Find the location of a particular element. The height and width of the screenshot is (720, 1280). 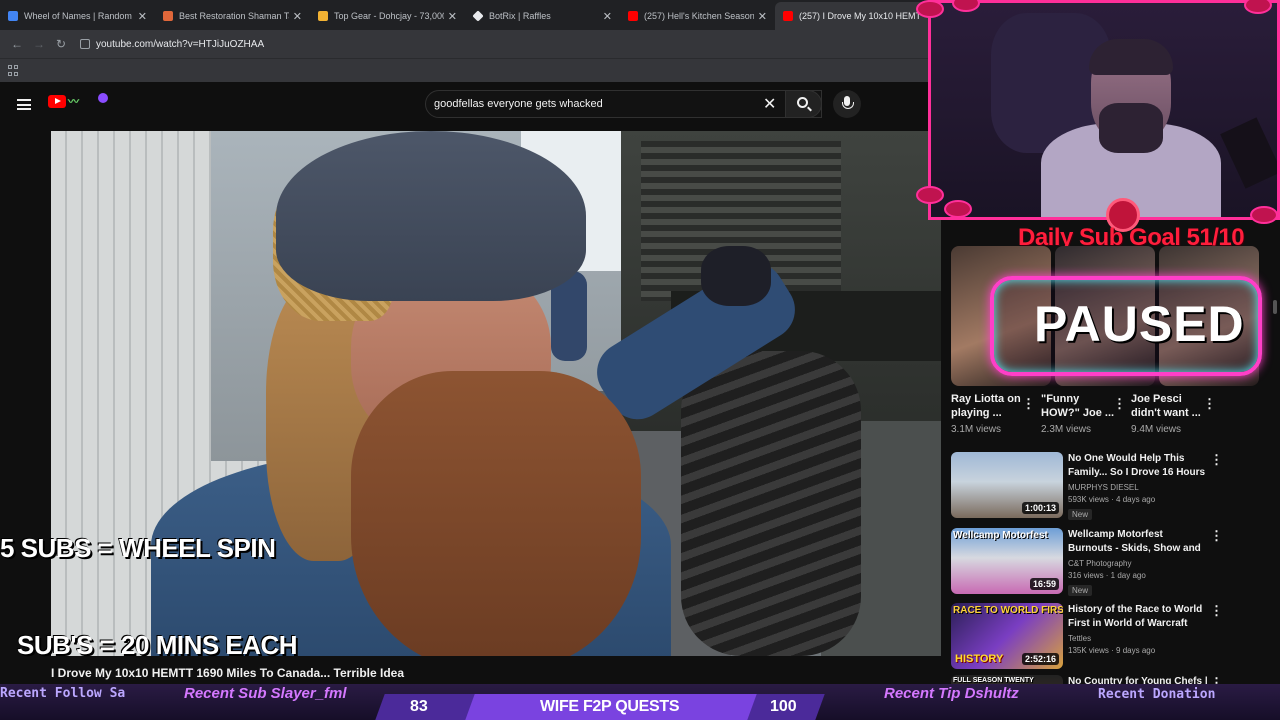

short-views: 9.4M views is located at coordinates (1156, 429).